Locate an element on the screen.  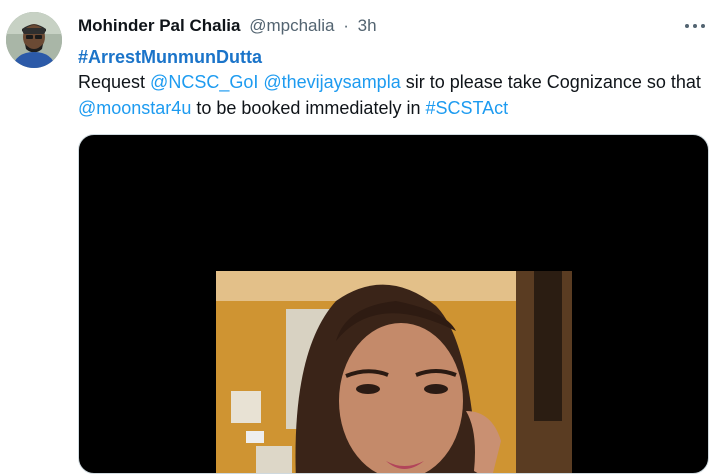
mention-moonstar4u-link: @moonstar4u is located at coordinates (134, 108).